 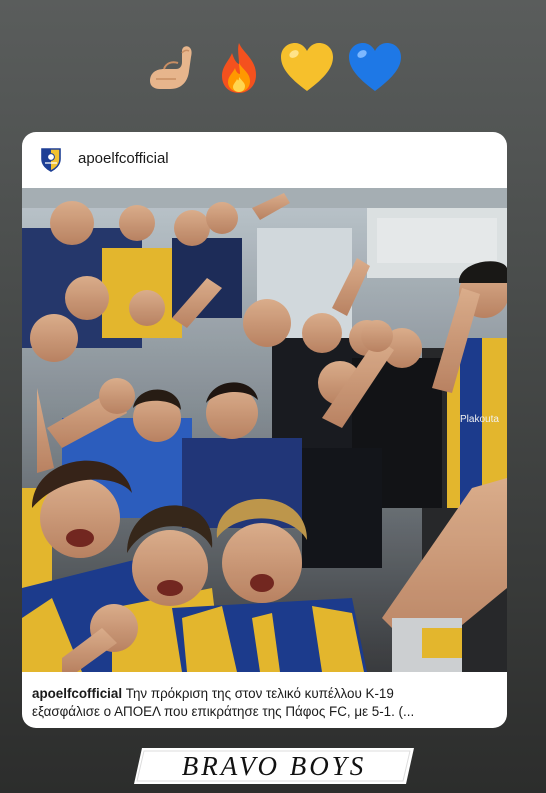 What do you see at coordinates (307, 68) in the screenshot?
I see `yellow-heart-icon` at bounding box center [307, 68].